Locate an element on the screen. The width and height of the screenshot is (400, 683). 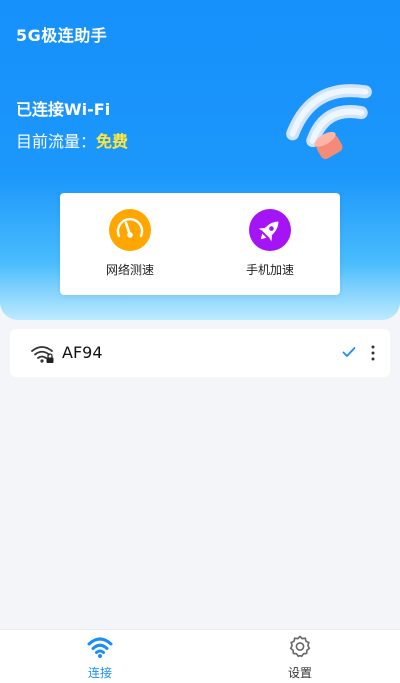
phone-boost-button: 手机加速 is located at coordinates (270, 243).